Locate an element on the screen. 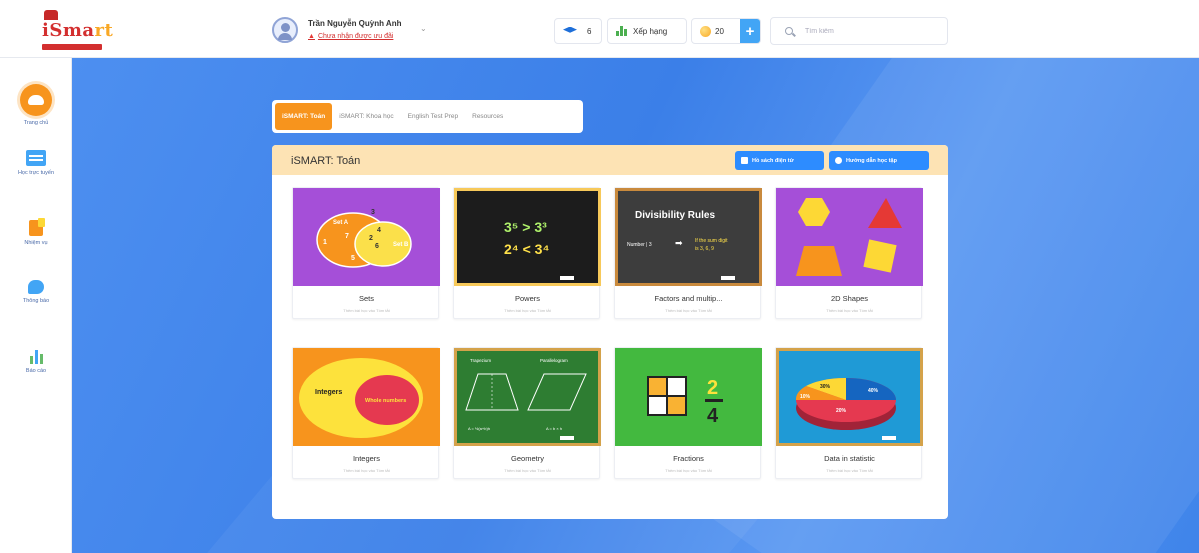 Image resolution: width=1199 pixels, height=553 pixels. divisibility-left: Number | 3 is located at coordinates (639, 245).